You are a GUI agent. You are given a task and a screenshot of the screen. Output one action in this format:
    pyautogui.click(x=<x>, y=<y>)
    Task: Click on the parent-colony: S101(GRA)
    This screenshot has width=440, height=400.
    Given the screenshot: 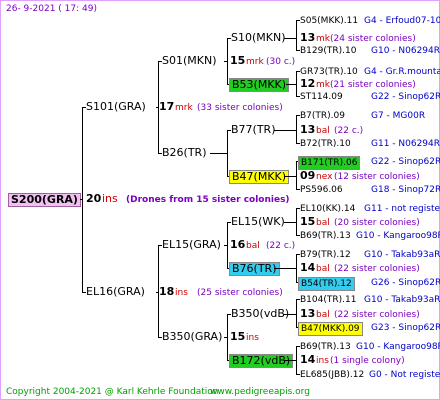 What is the action you would take?
    pyautogui.click(x=116, y=107)
    